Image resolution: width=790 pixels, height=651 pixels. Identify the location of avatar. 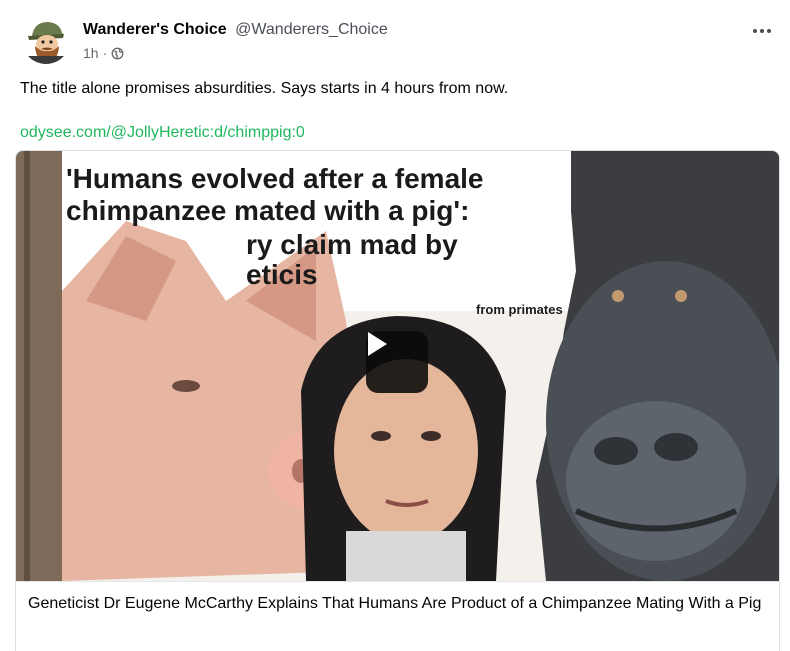
(46, 40).